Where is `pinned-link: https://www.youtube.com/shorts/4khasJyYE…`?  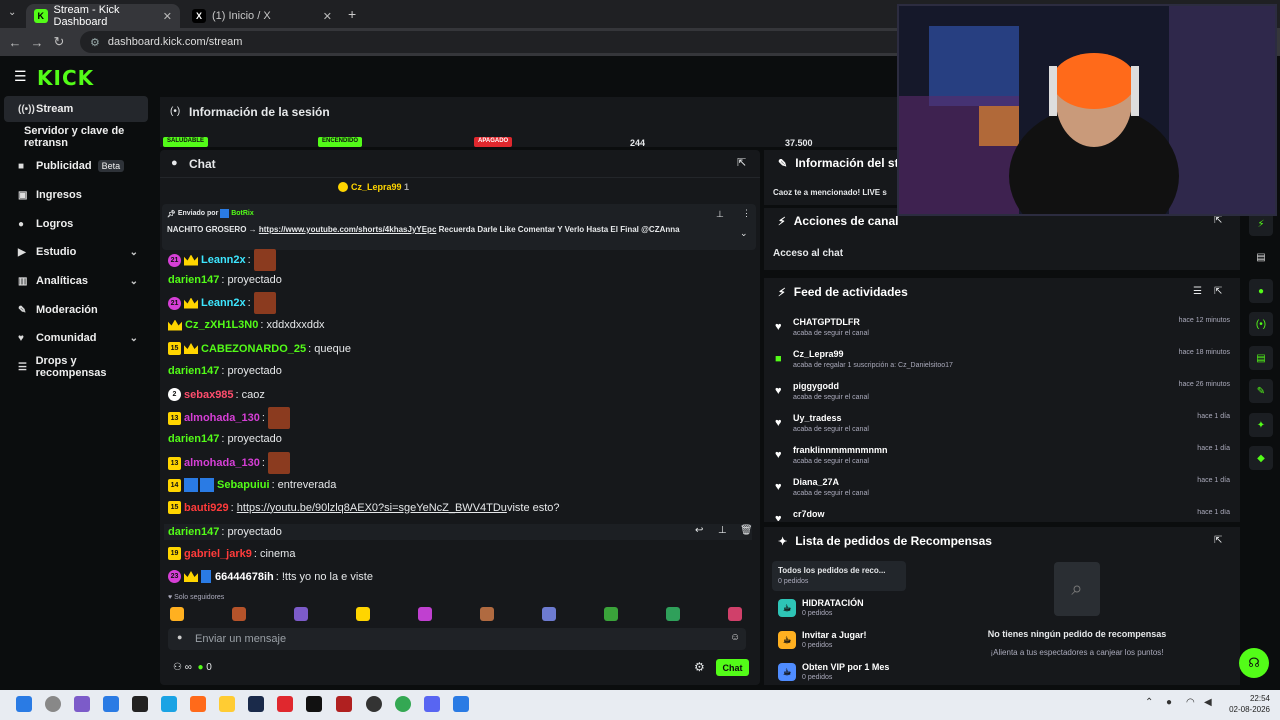
pinned-link: https://www.youtube.com/shorts/4khasJyYE… is located at coordinates (348, 229).